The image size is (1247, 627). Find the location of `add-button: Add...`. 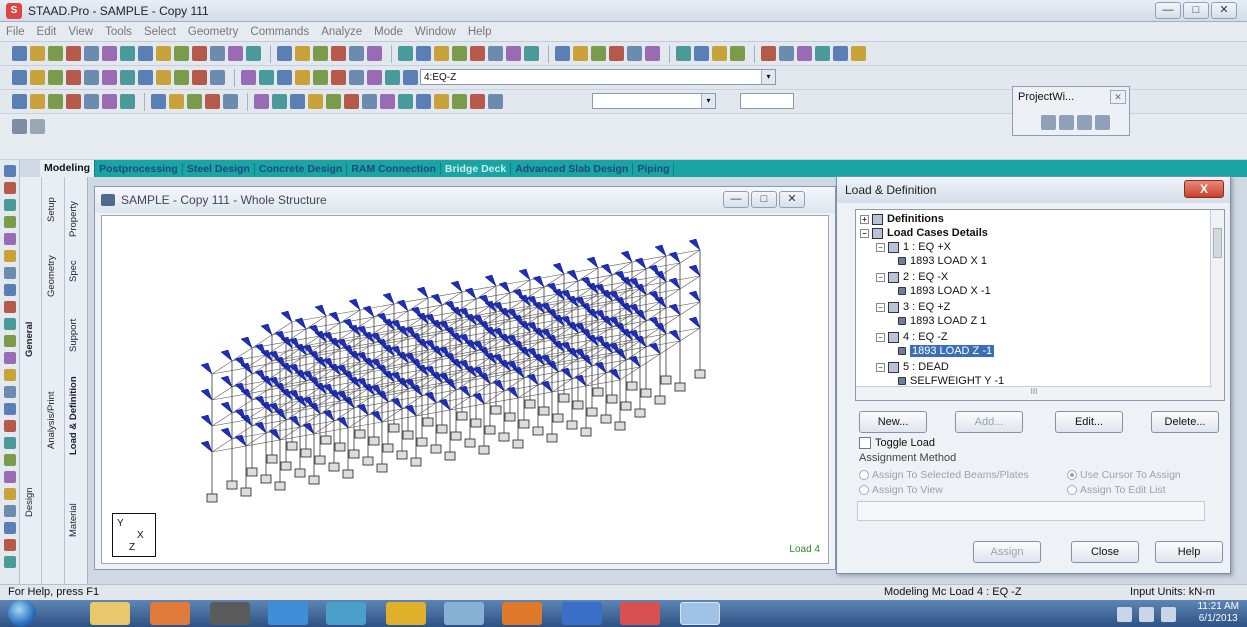

add-button: Add... is located at coordinates (989, 422).